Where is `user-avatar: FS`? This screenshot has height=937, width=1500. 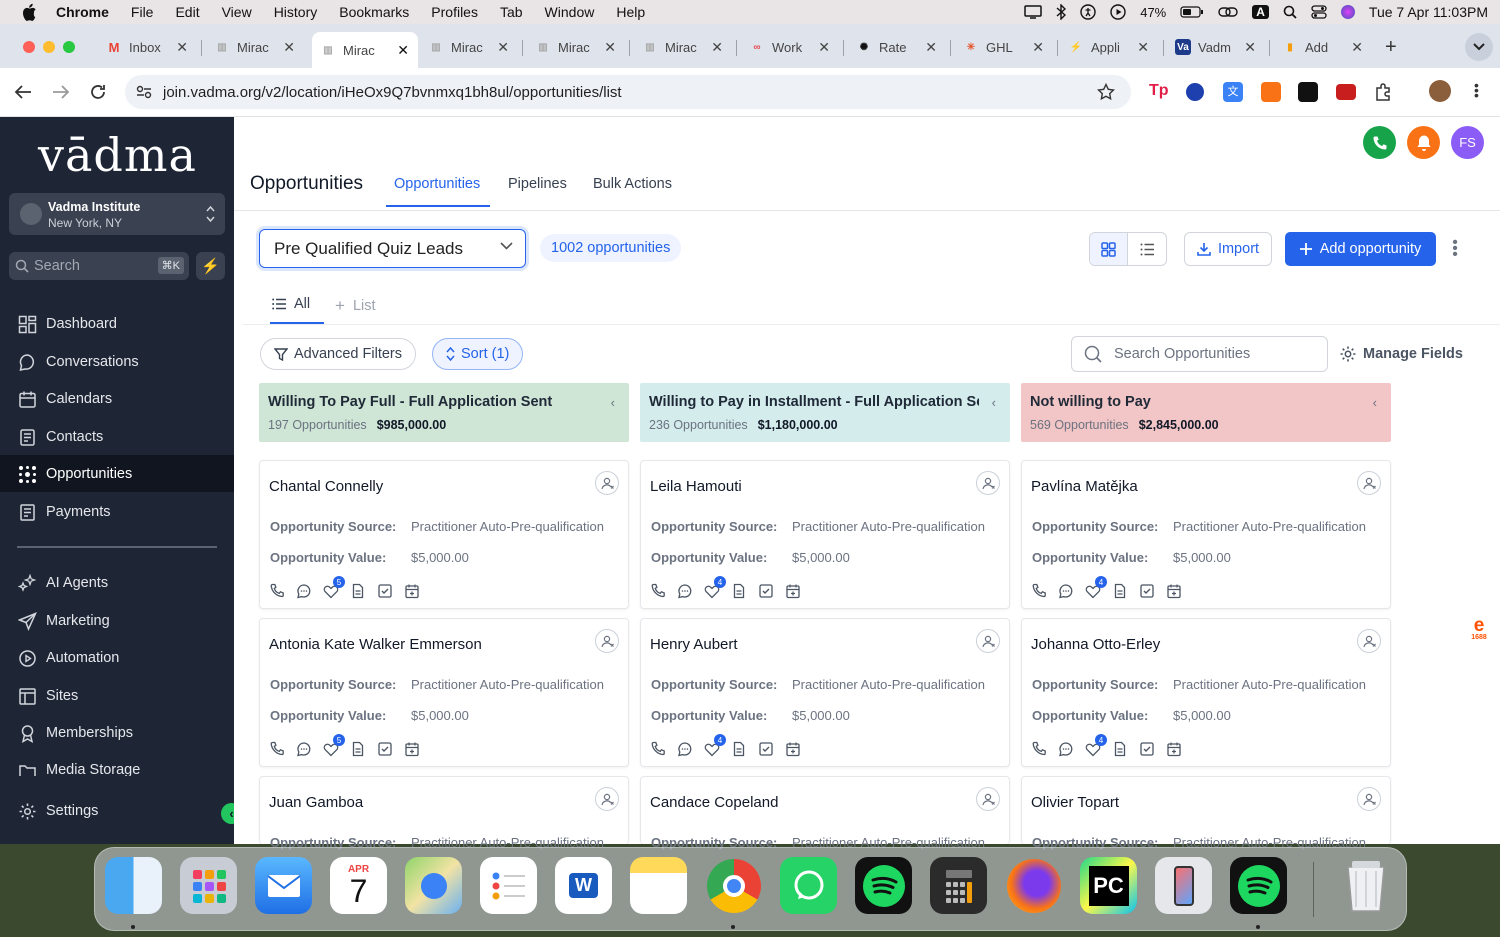
user-avatar: FS is located at coordinates (1467, 142).